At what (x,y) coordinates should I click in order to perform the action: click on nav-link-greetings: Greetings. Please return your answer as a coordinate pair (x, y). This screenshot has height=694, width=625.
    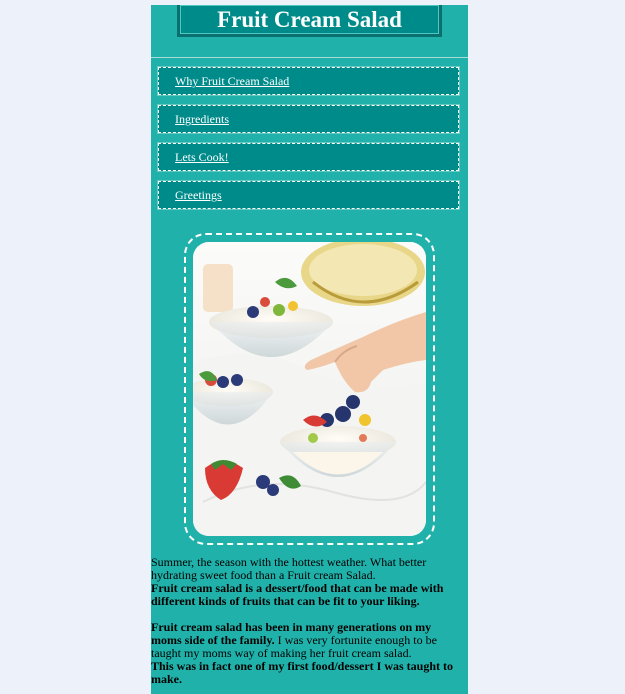
    Looking at the image, I should click on (198, 195).